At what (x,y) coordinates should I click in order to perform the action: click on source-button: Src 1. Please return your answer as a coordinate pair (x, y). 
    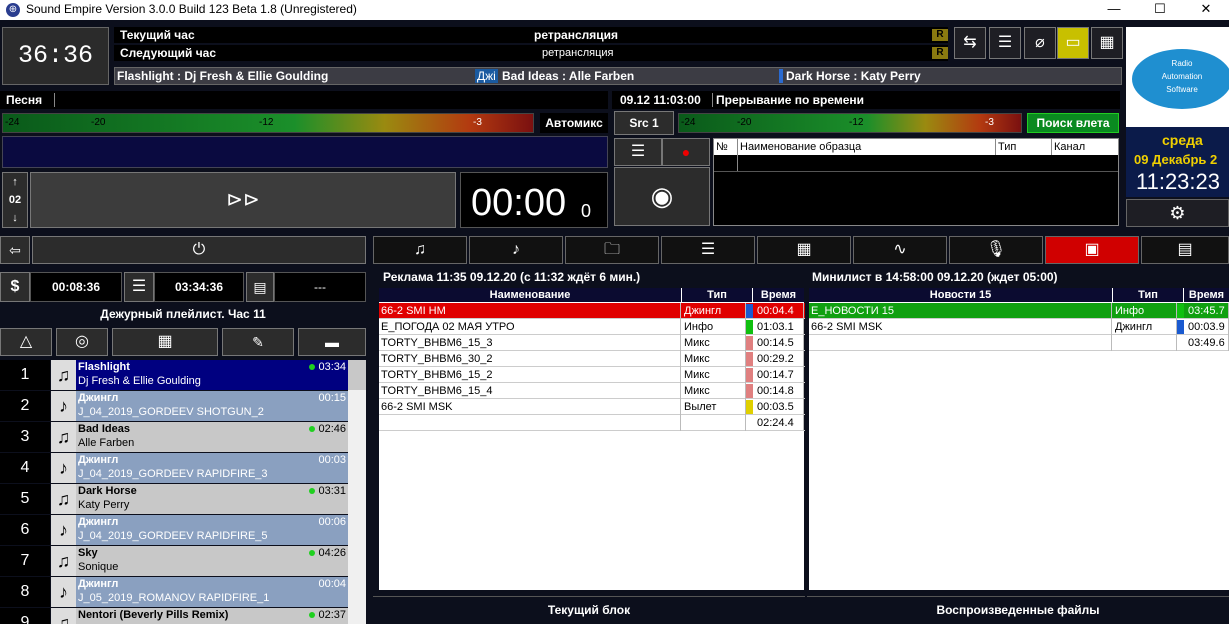
    Looking at the image, I should click on (644, 123).